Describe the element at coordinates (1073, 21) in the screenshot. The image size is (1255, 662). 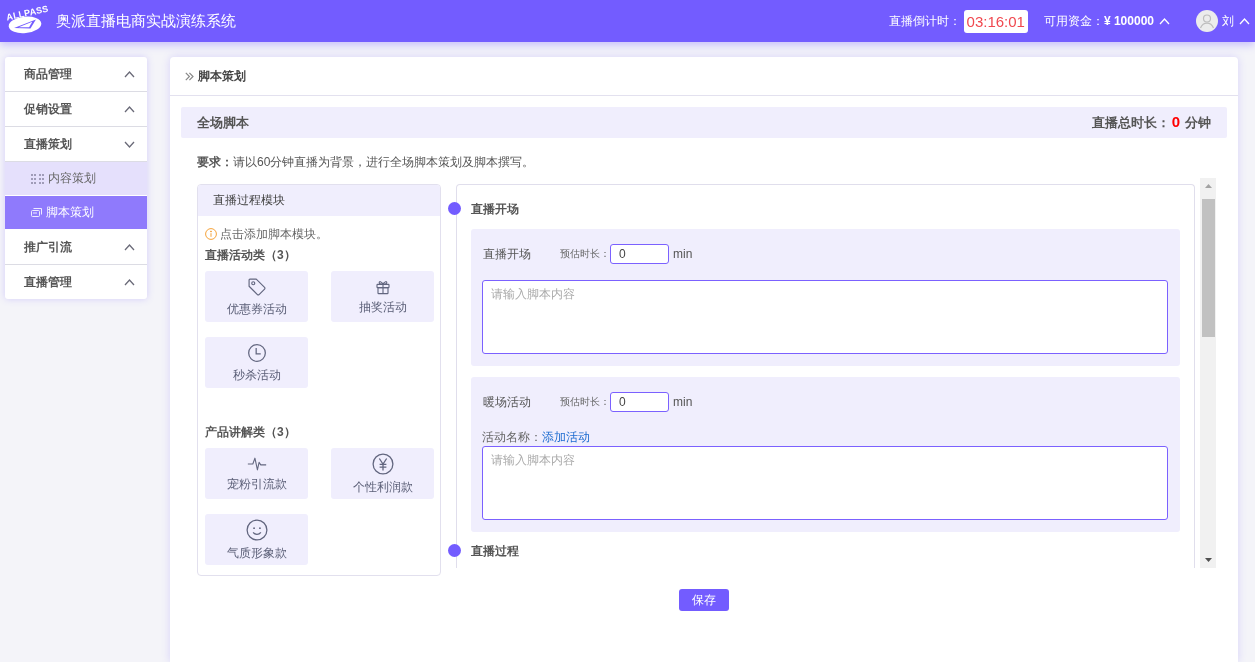
I see `funds-label: 可用资金：` at that location.